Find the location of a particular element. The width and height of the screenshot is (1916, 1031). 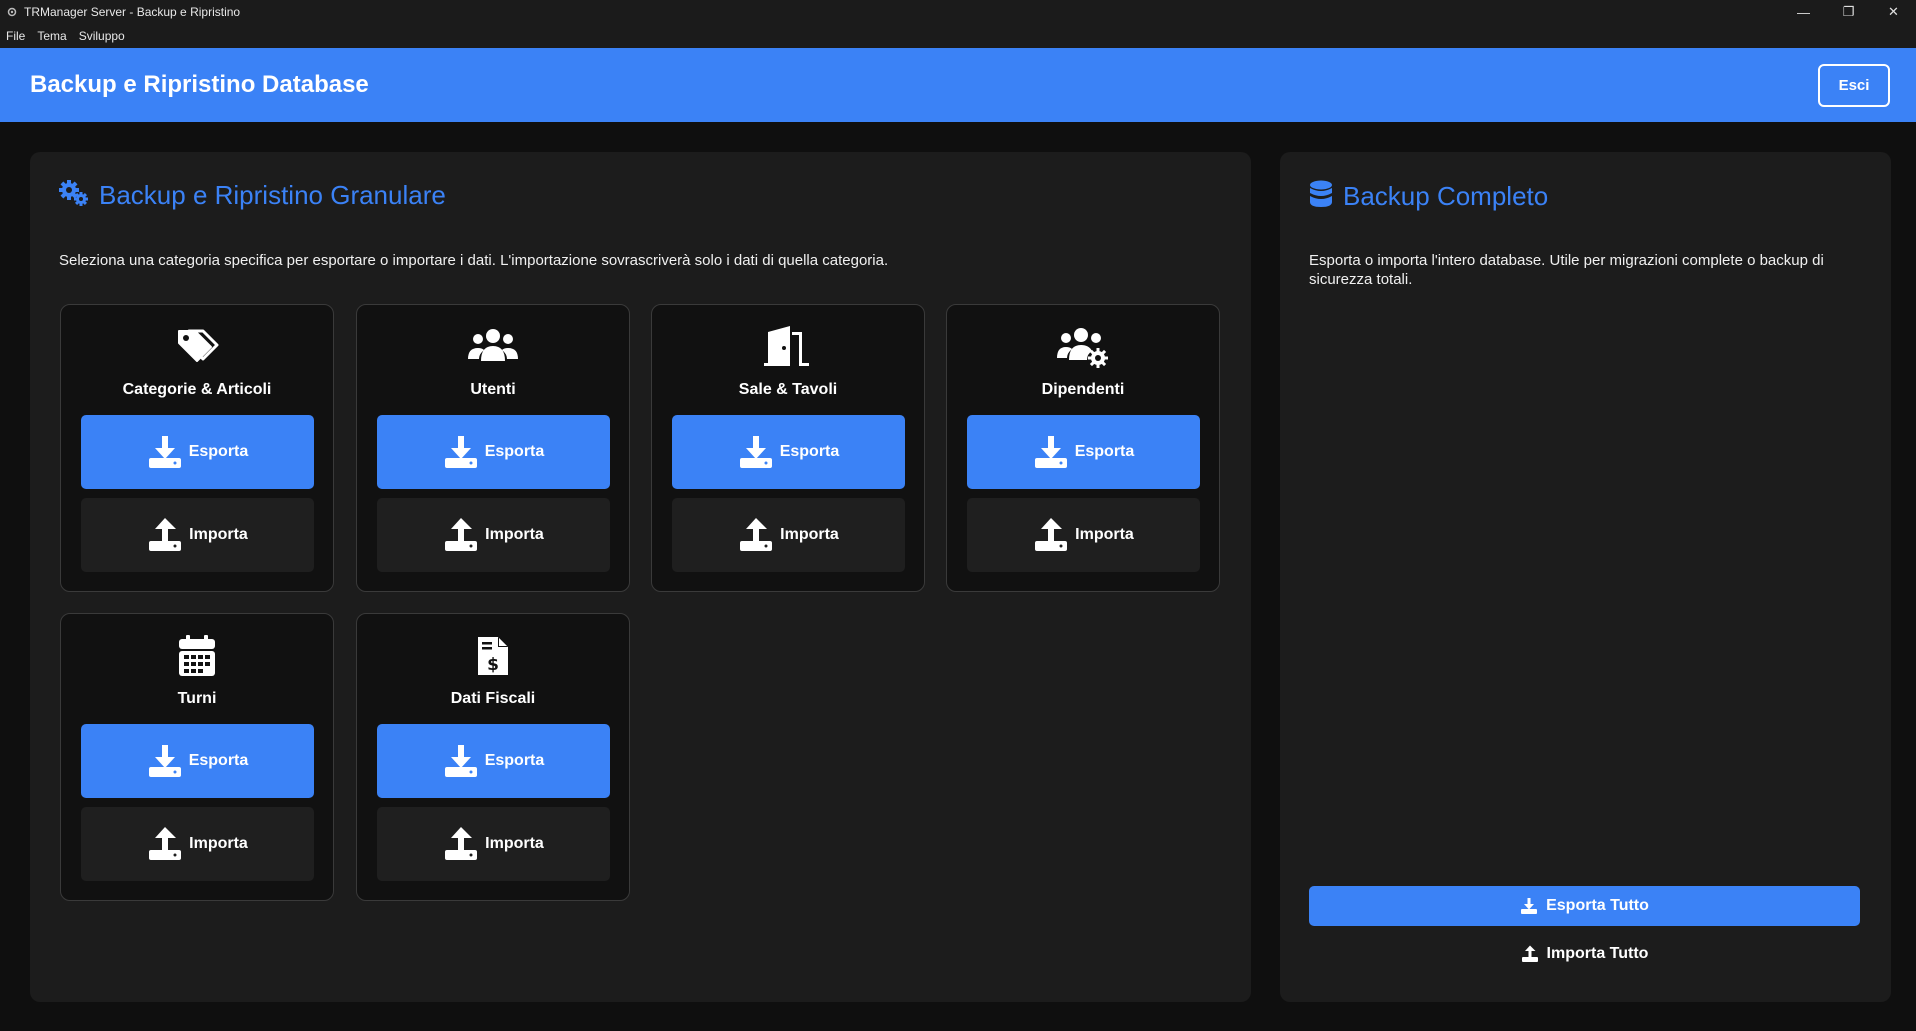

category-card-utenti: Utenti Esporta Importa is located at coordinates (493, 448).